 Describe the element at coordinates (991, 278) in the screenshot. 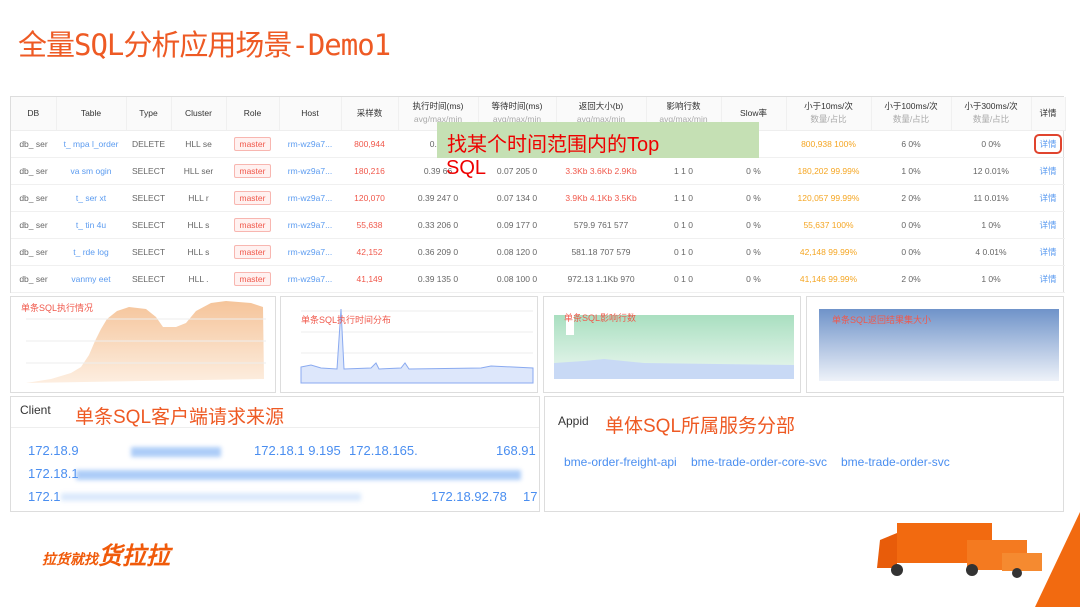

I see `cell-text: 1 0%` at that location.